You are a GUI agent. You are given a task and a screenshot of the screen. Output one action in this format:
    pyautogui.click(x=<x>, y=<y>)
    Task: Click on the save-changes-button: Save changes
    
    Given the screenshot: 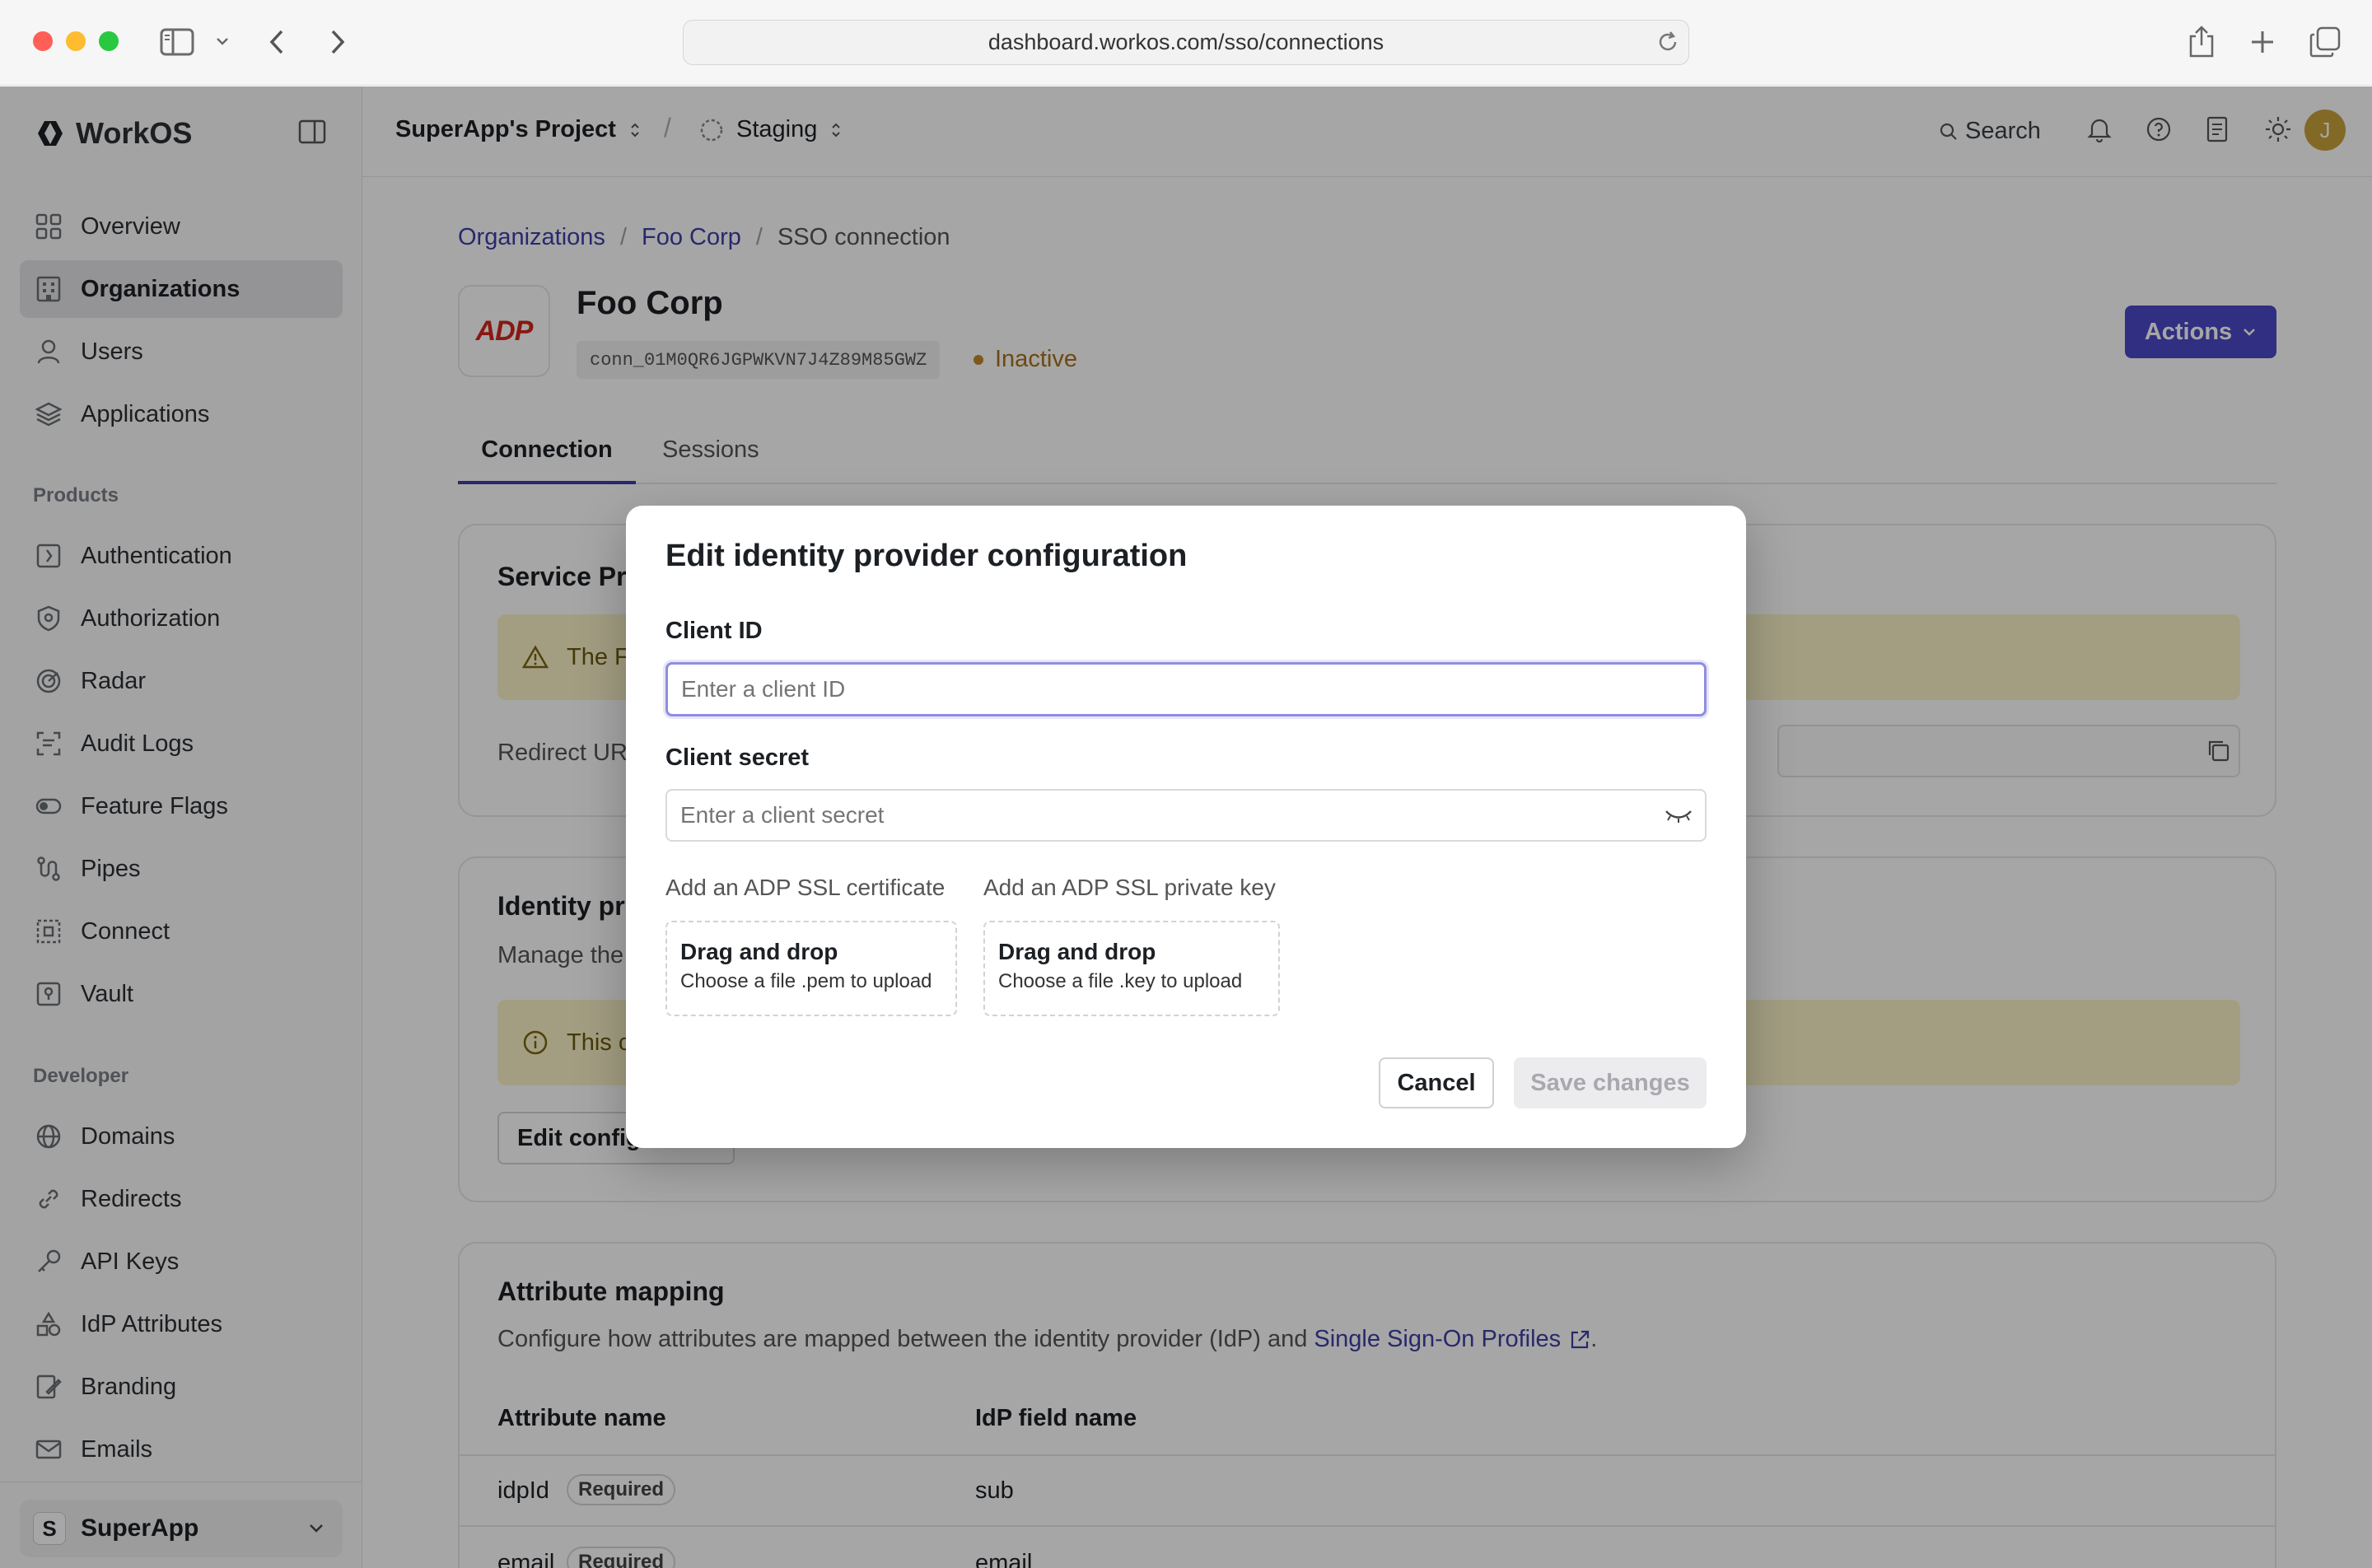 What is the action you would take?
    pyautogui.click(x=1610, y=1082)
    